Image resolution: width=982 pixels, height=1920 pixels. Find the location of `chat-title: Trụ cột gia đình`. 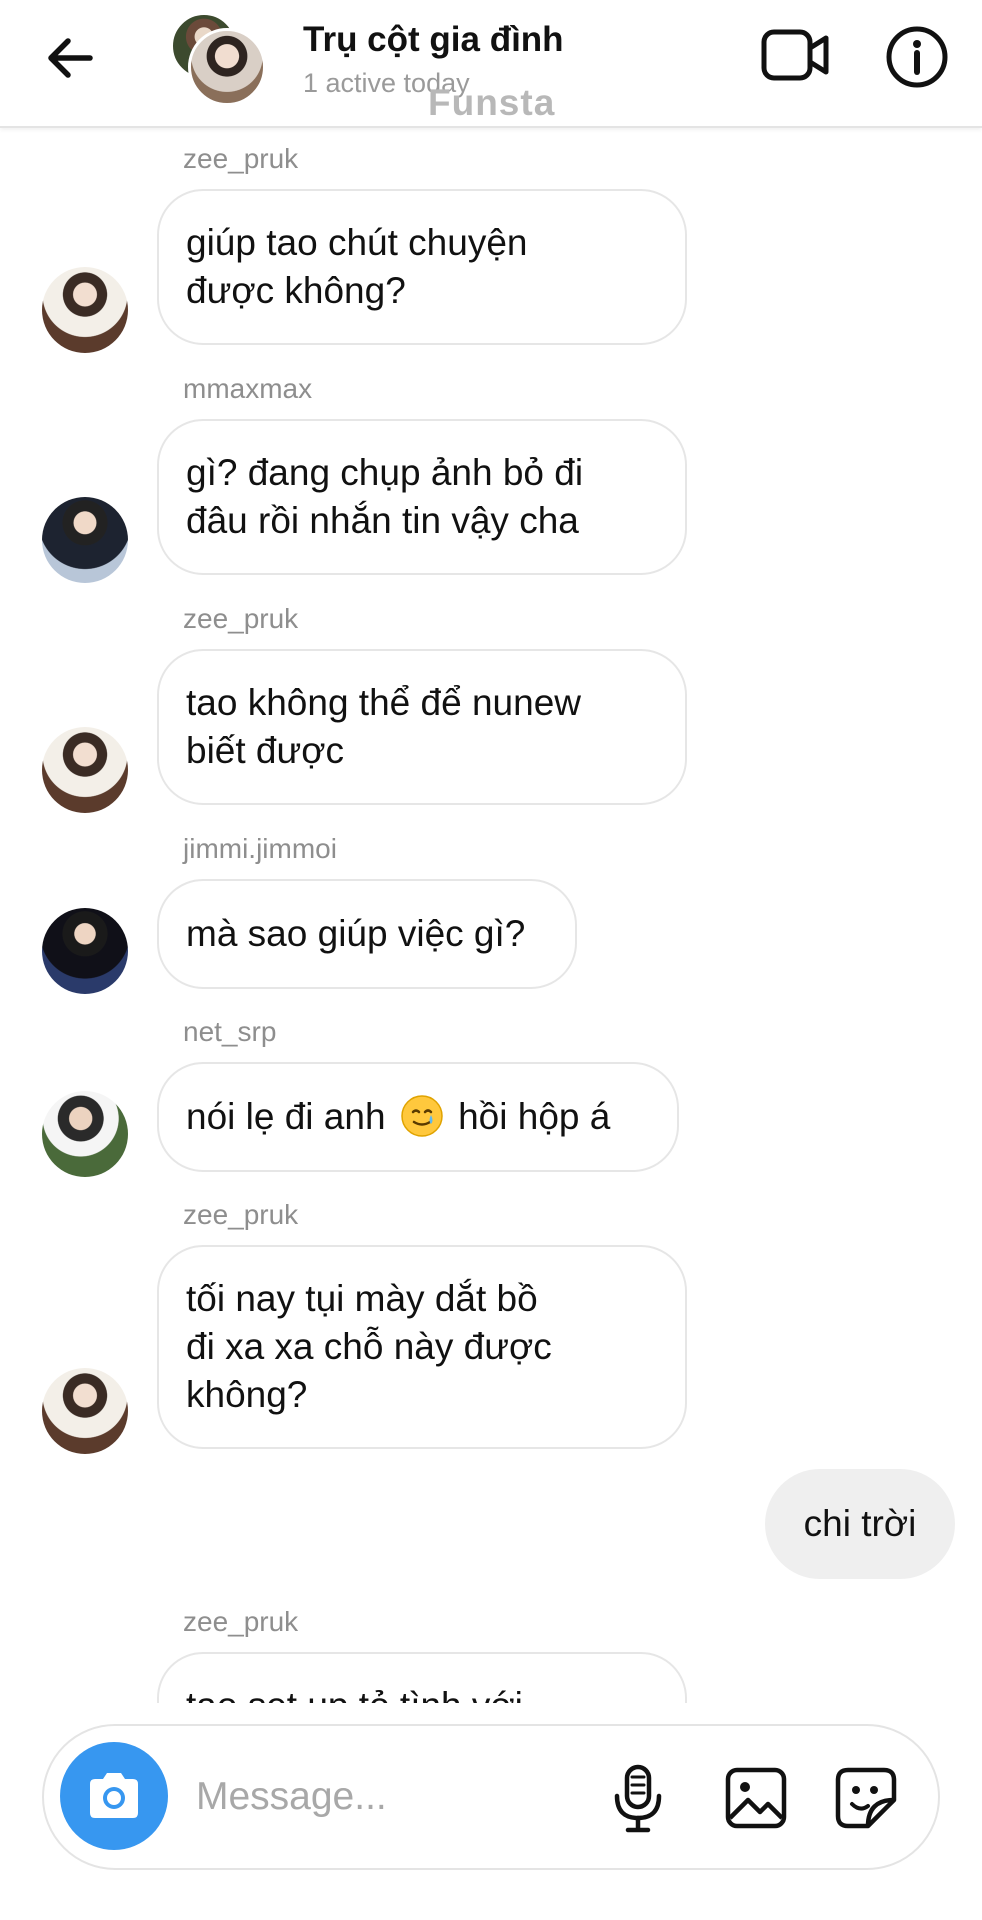

chat-title: Trụ cột gia đình is located at coordinates (433, 40).